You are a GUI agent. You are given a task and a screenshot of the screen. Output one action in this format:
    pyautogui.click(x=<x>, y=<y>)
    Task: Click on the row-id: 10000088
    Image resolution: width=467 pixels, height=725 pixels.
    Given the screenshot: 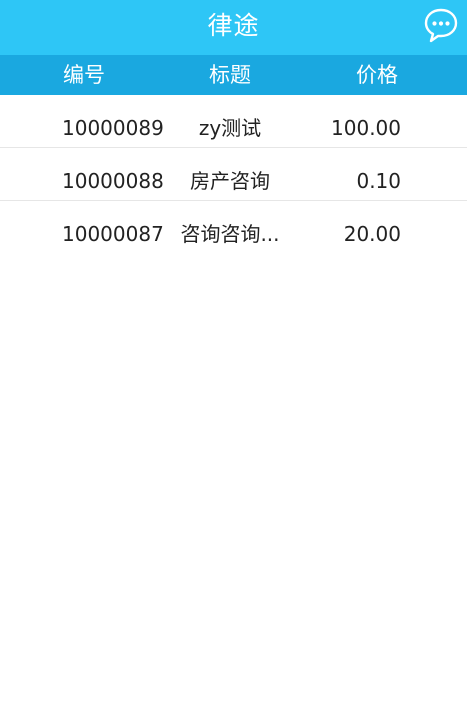 What is the action you would take?
    pyautogui.click(x=113, y=181)
    